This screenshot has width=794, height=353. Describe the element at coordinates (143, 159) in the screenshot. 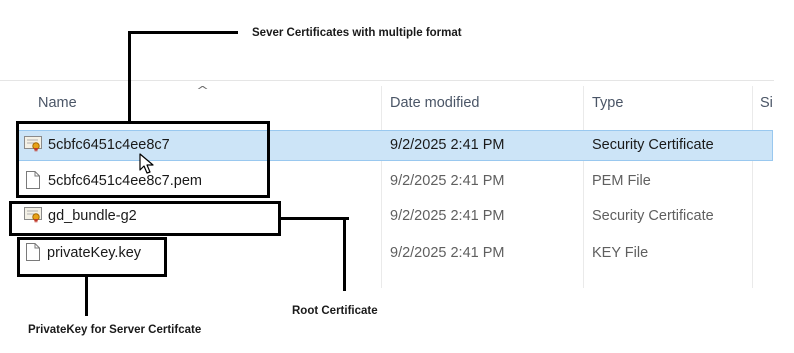

I see `server-certificates-highlight-box` at that location.